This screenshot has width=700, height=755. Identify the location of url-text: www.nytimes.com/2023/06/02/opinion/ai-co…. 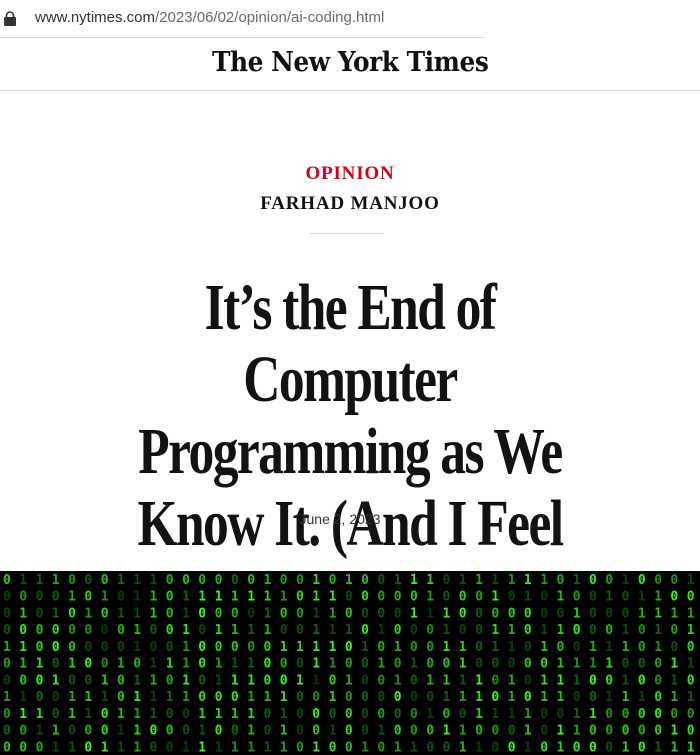
(209, 17).